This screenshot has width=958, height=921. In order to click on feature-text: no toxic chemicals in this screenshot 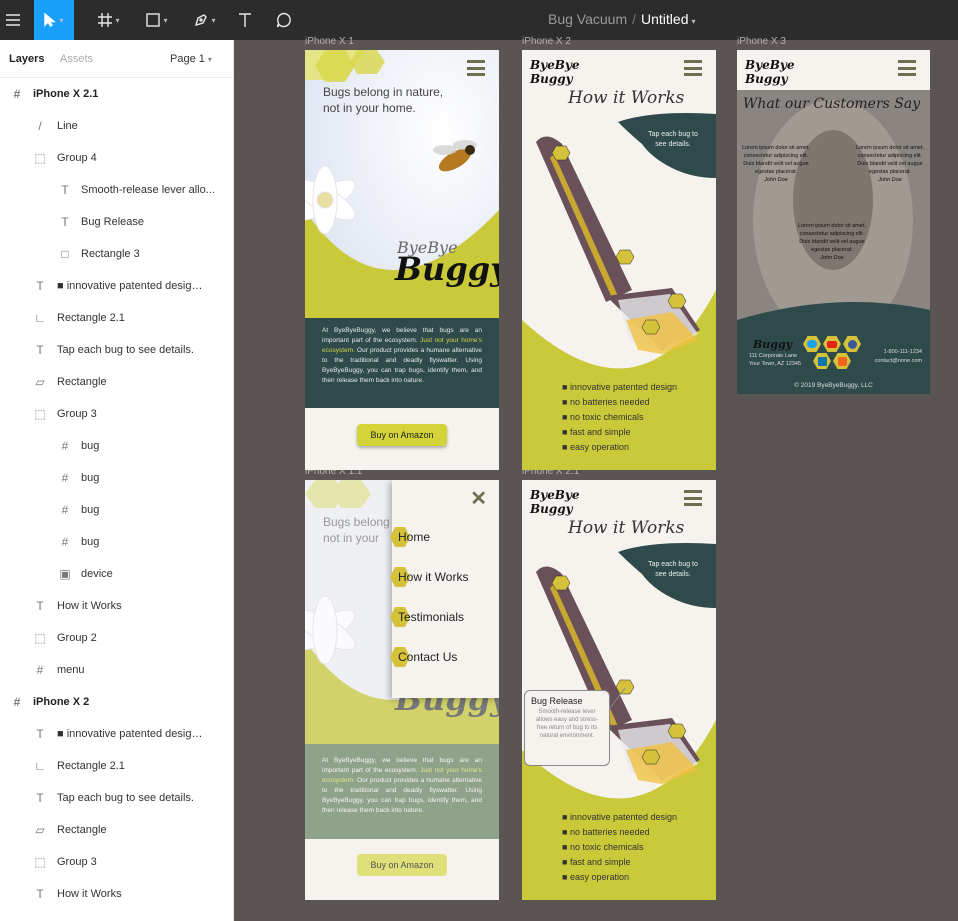, I will do `click(606, 847)`.